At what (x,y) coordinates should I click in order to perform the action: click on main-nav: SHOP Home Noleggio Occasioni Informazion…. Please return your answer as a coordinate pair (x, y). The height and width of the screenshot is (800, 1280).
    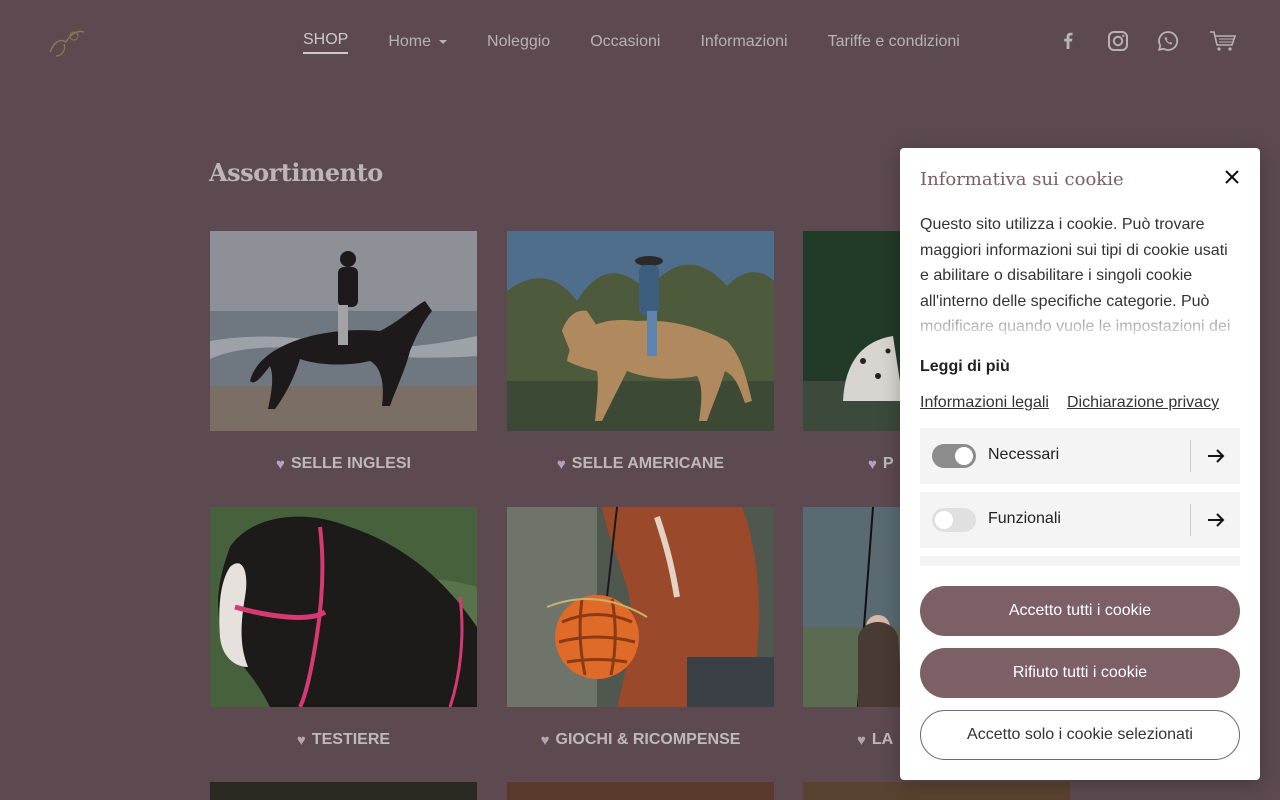
    Looking at the image, I should click on (631, 42).